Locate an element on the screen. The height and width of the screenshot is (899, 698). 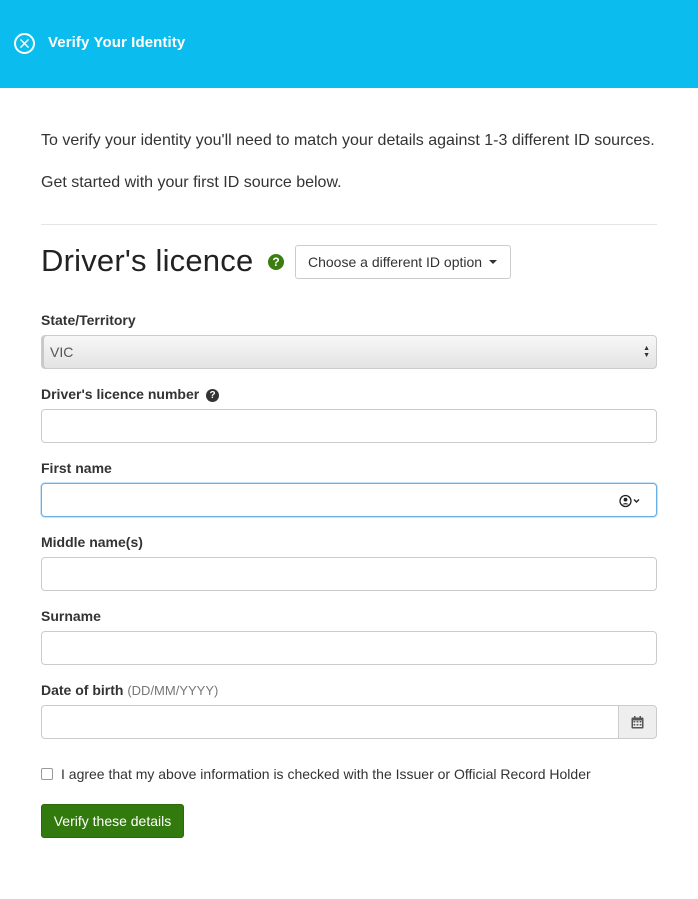
state-select-value: VIC is located at coordinates (62, 352).